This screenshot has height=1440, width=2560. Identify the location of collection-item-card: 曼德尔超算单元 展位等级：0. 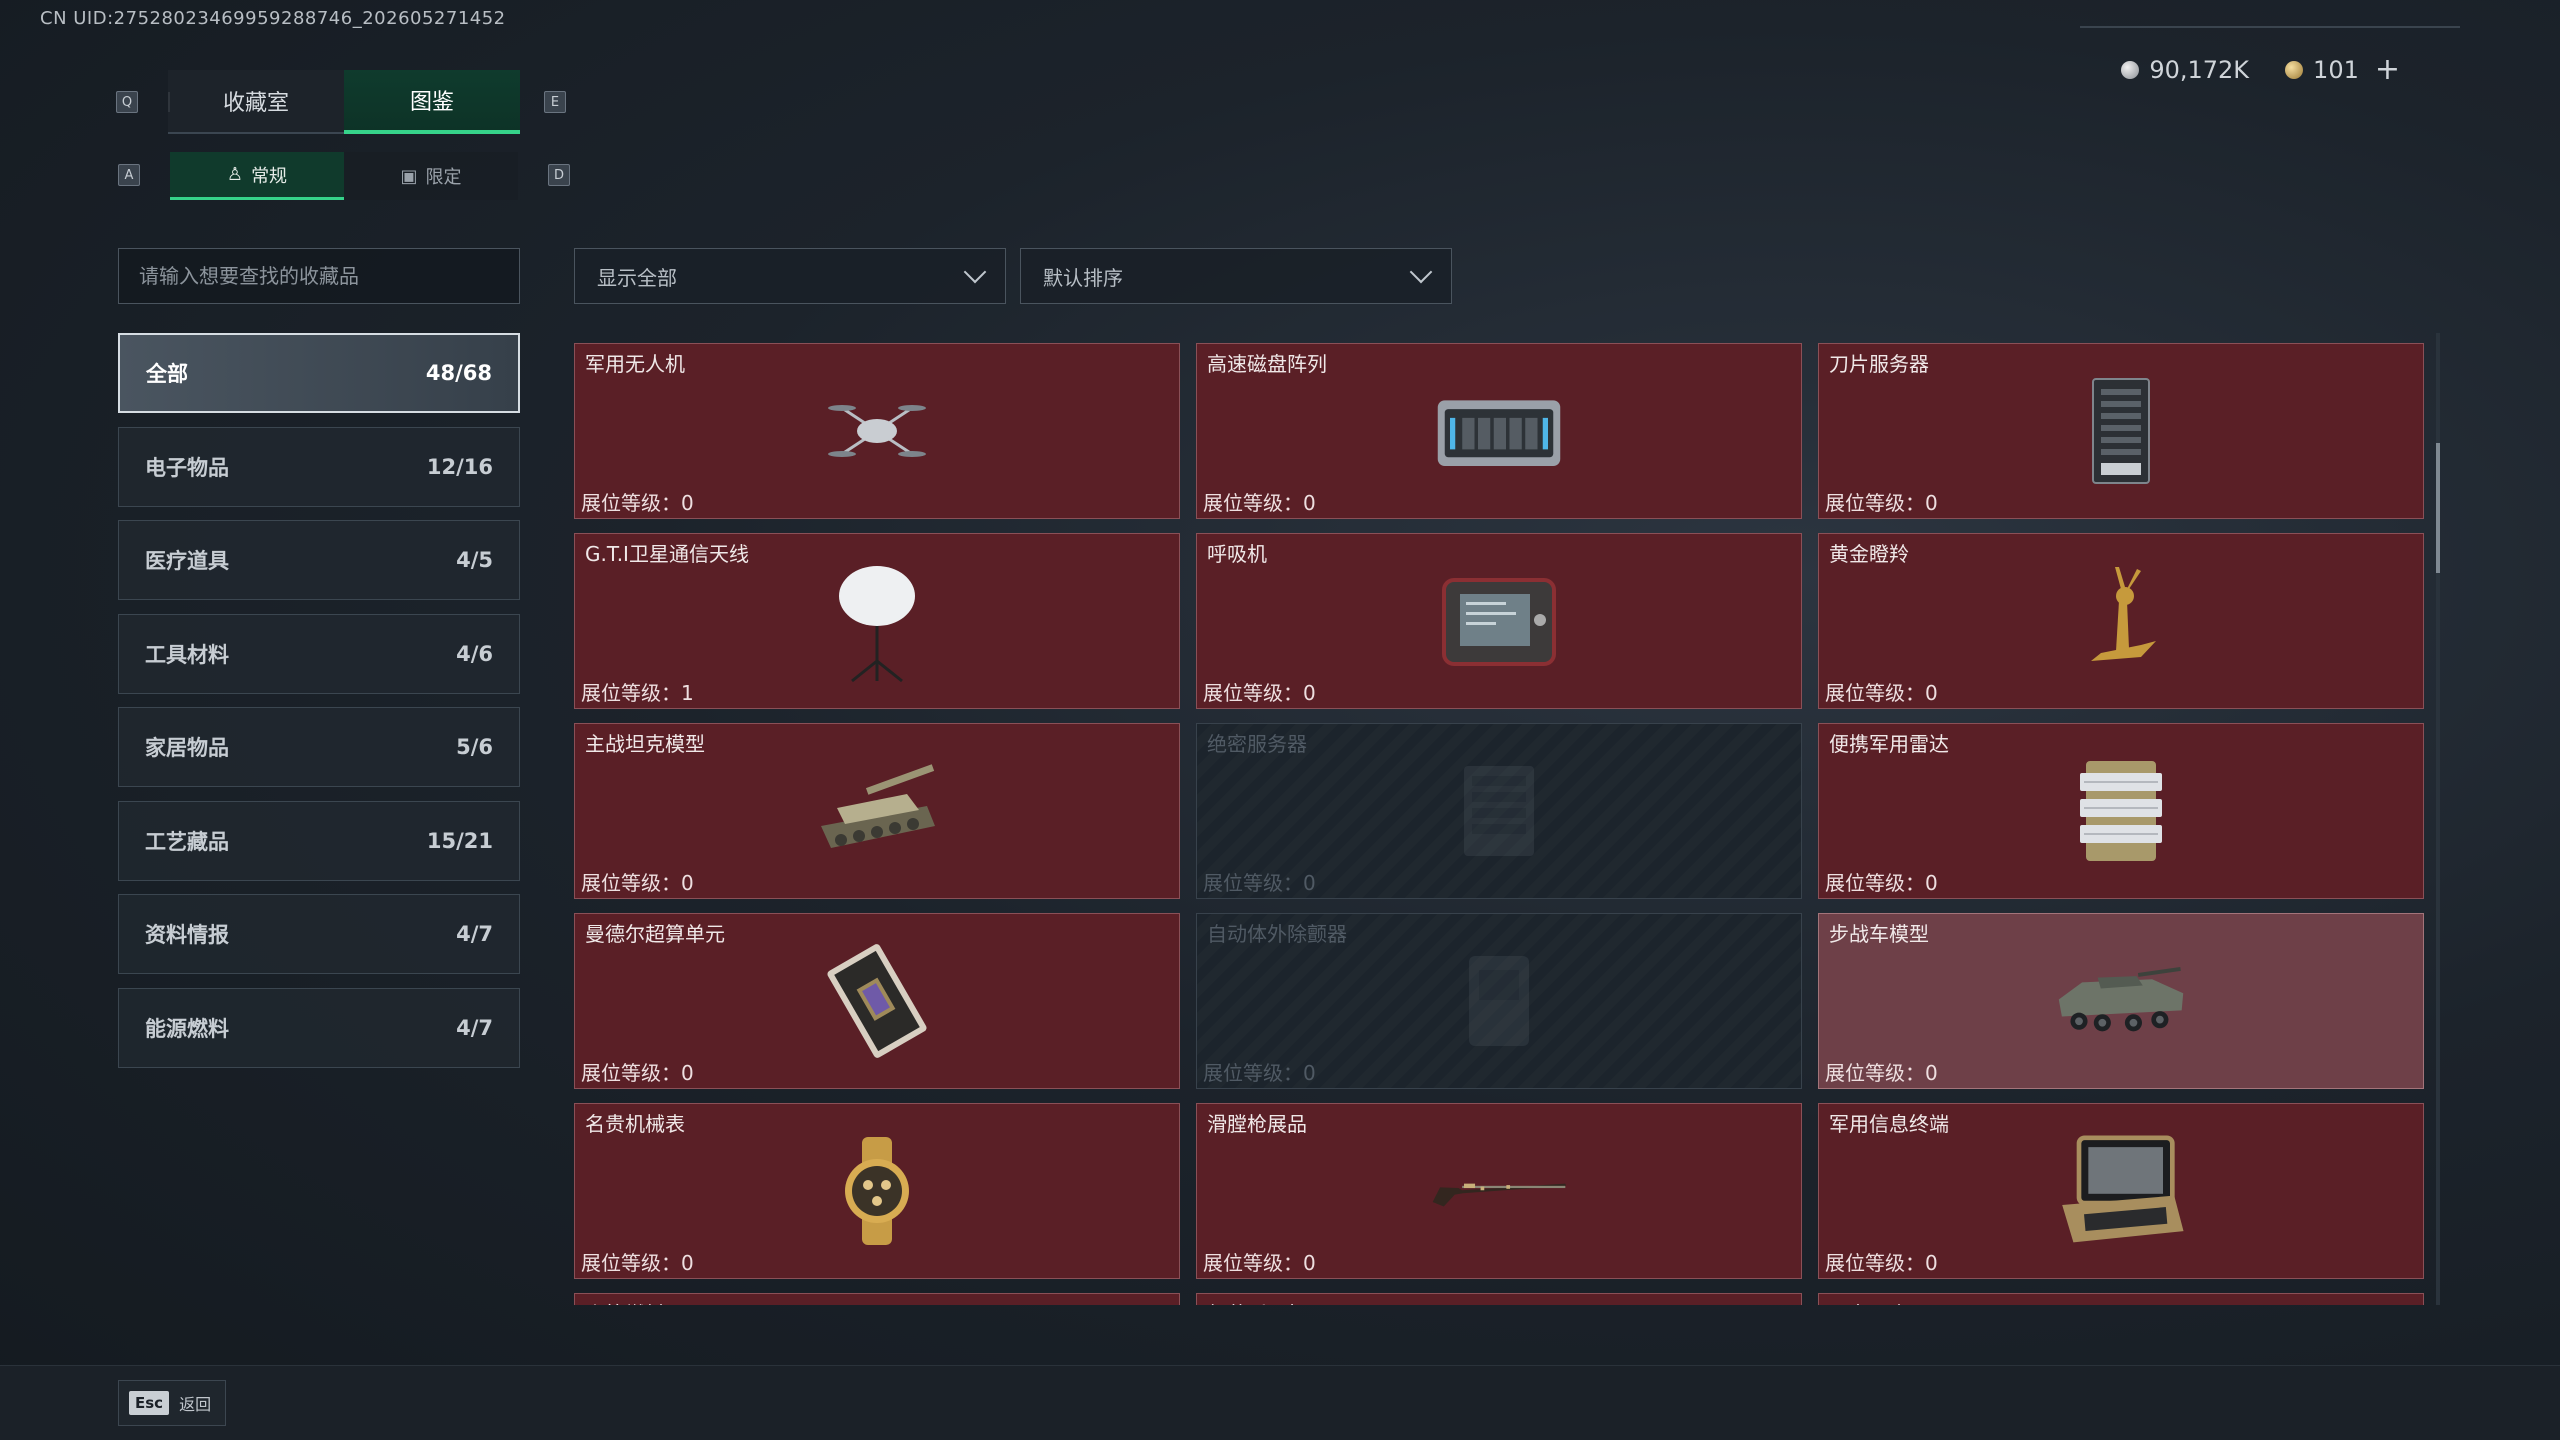
(877, 1001).